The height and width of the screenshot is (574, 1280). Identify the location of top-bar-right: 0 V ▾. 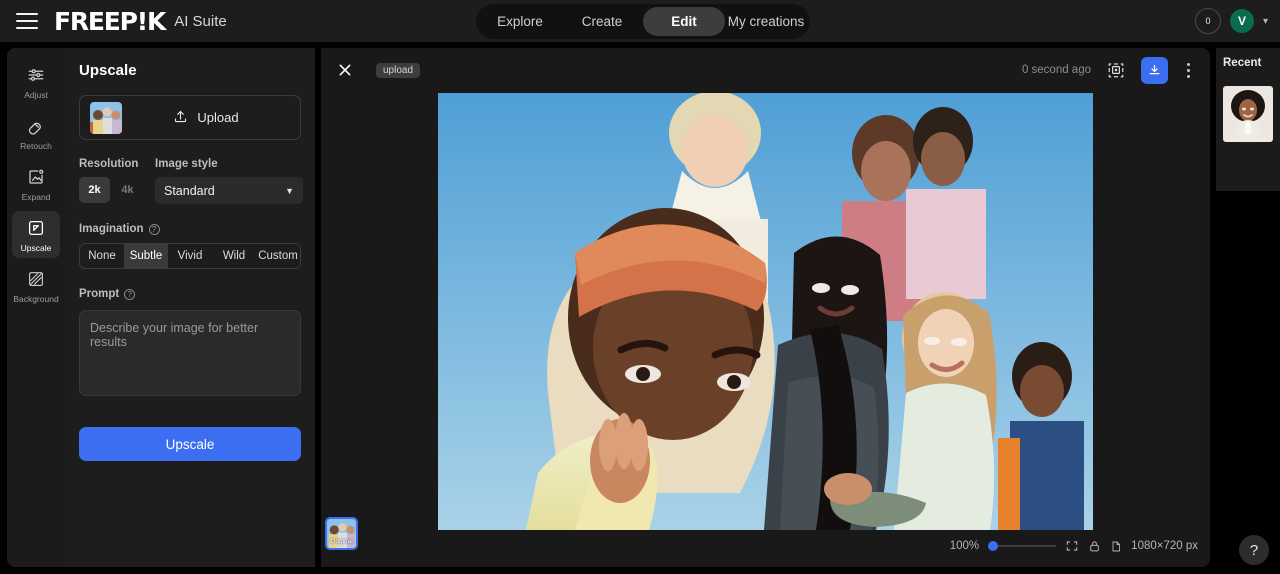
(1231, 21).